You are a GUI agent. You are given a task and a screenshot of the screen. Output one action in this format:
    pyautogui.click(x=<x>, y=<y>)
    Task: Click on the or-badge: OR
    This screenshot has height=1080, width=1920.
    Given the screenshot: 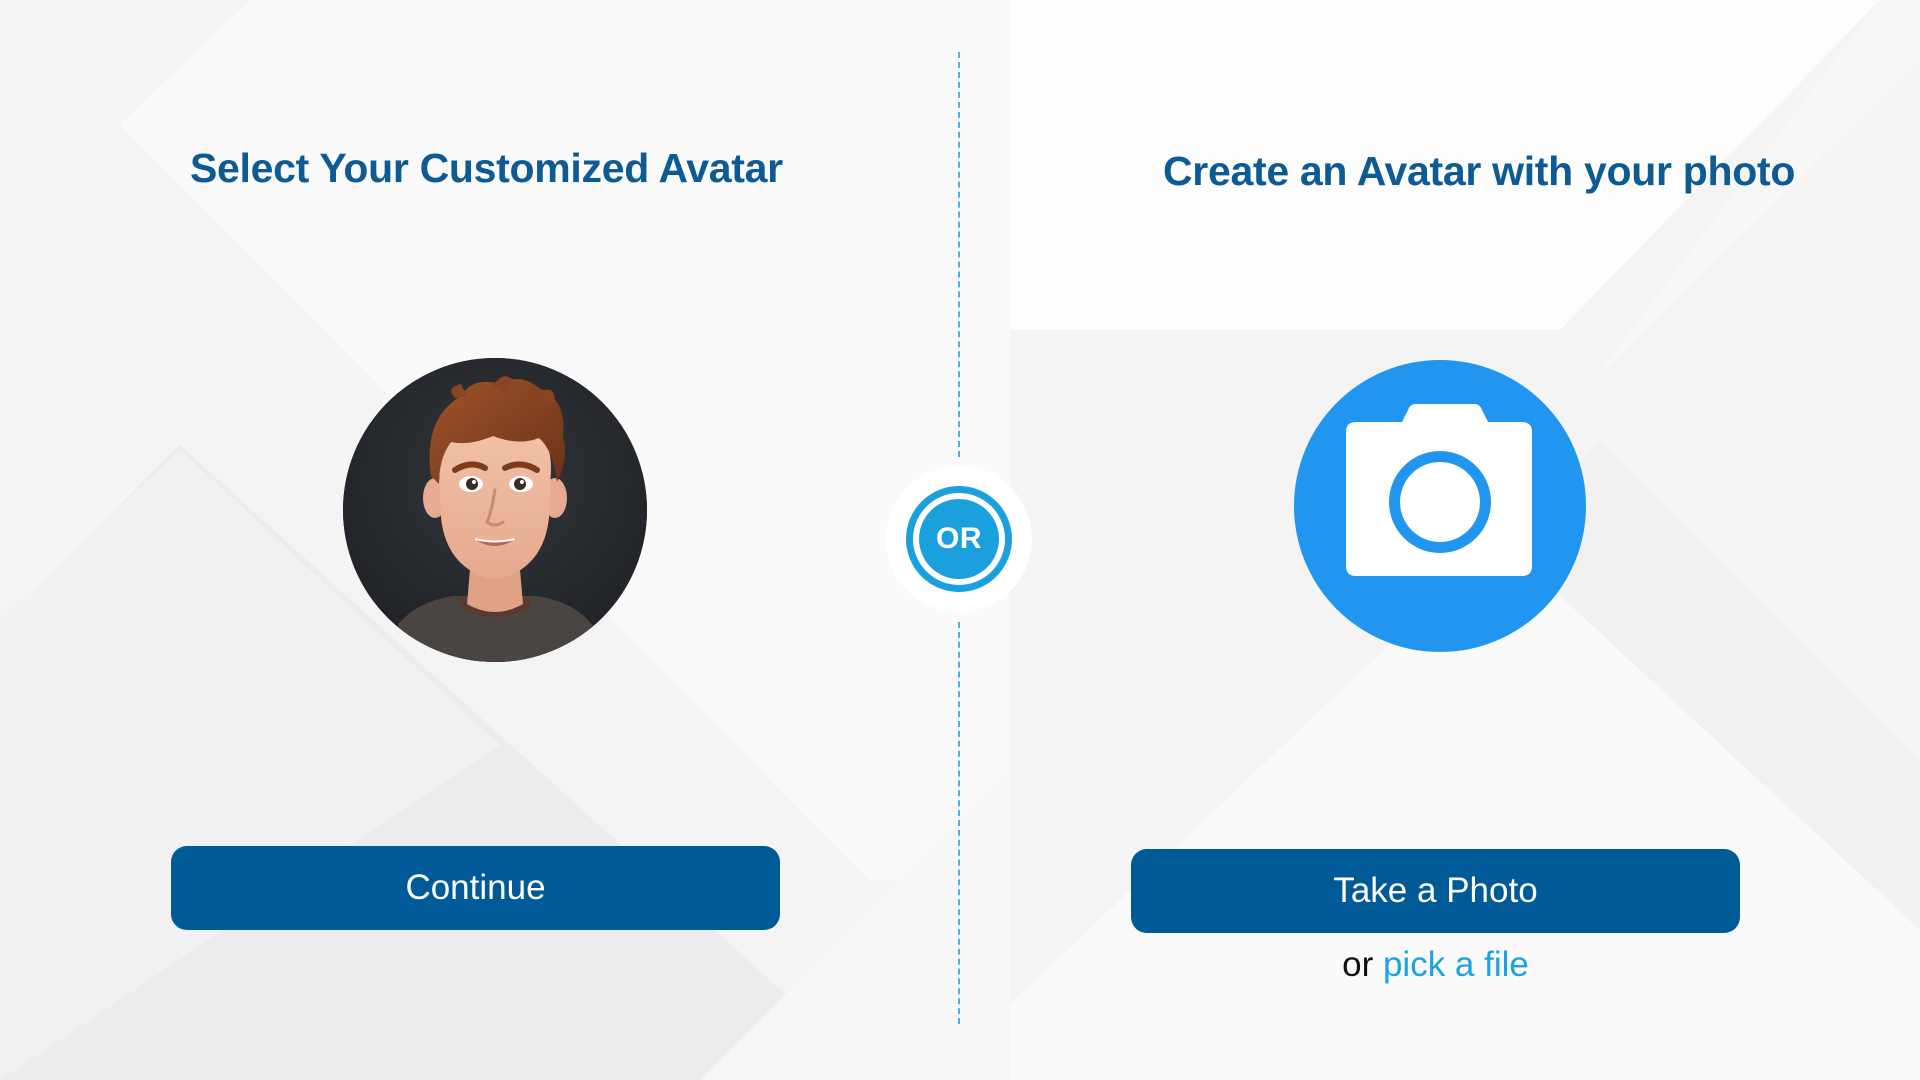 What is the action you would take?
    pyautogui.click(x=959, y=539)
    